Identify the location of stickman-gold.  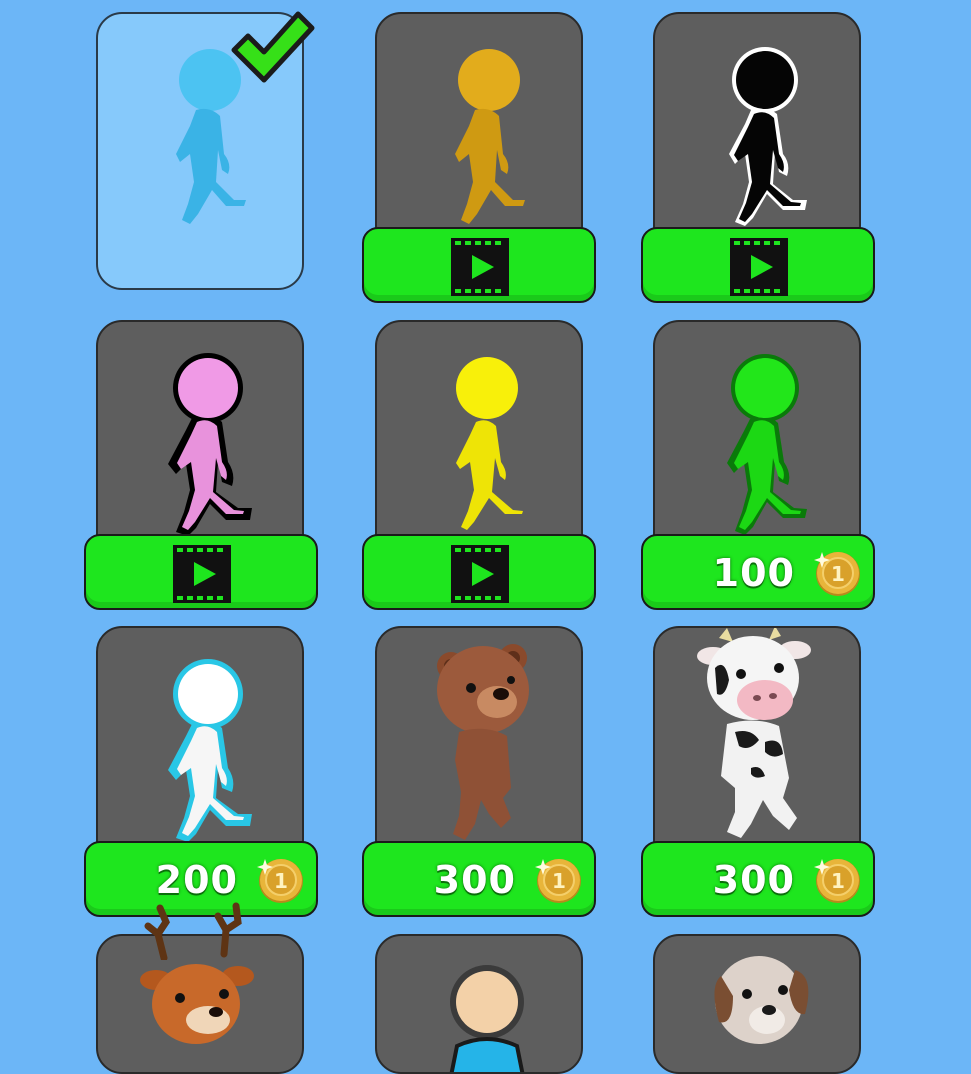
(490, 136).